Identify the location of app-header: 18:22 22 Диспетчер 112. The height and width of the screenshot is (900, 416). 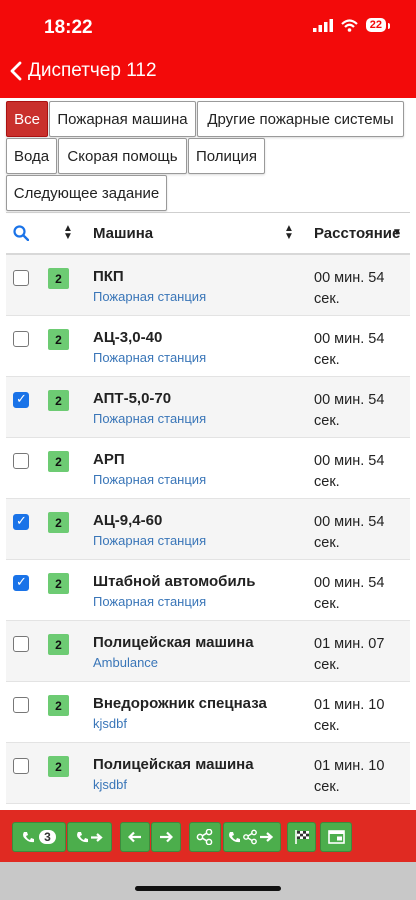
(208, 49).